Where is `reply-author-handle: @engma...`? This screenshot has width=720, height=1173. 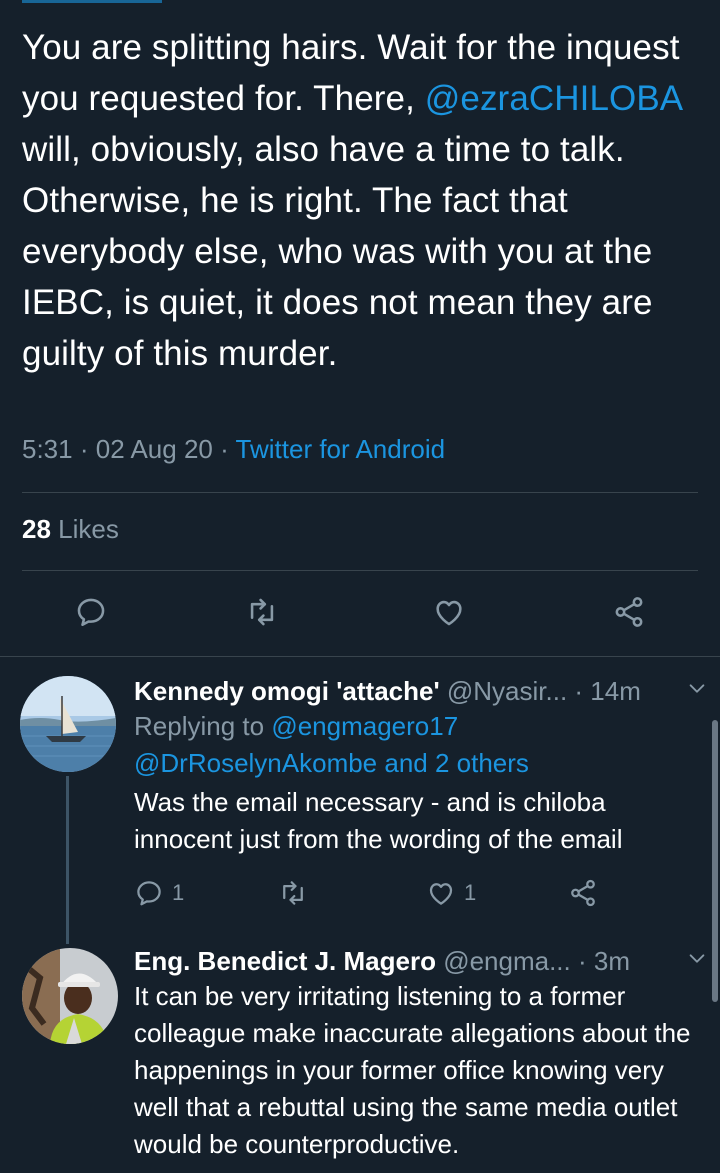
reply-author-handle: @engma... is located at coordinates (507, 961).